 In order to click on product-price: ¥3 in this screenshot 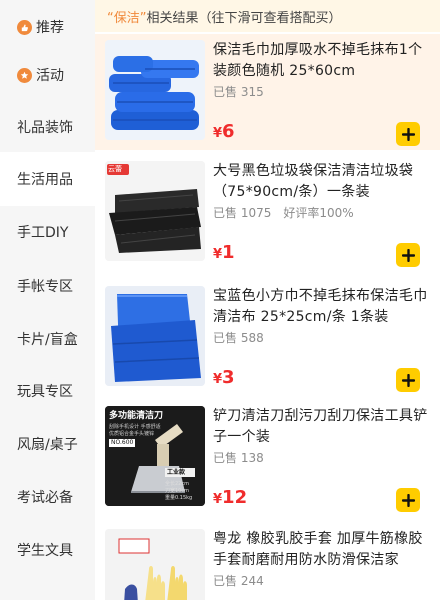, I will do `click(224, 377)`.